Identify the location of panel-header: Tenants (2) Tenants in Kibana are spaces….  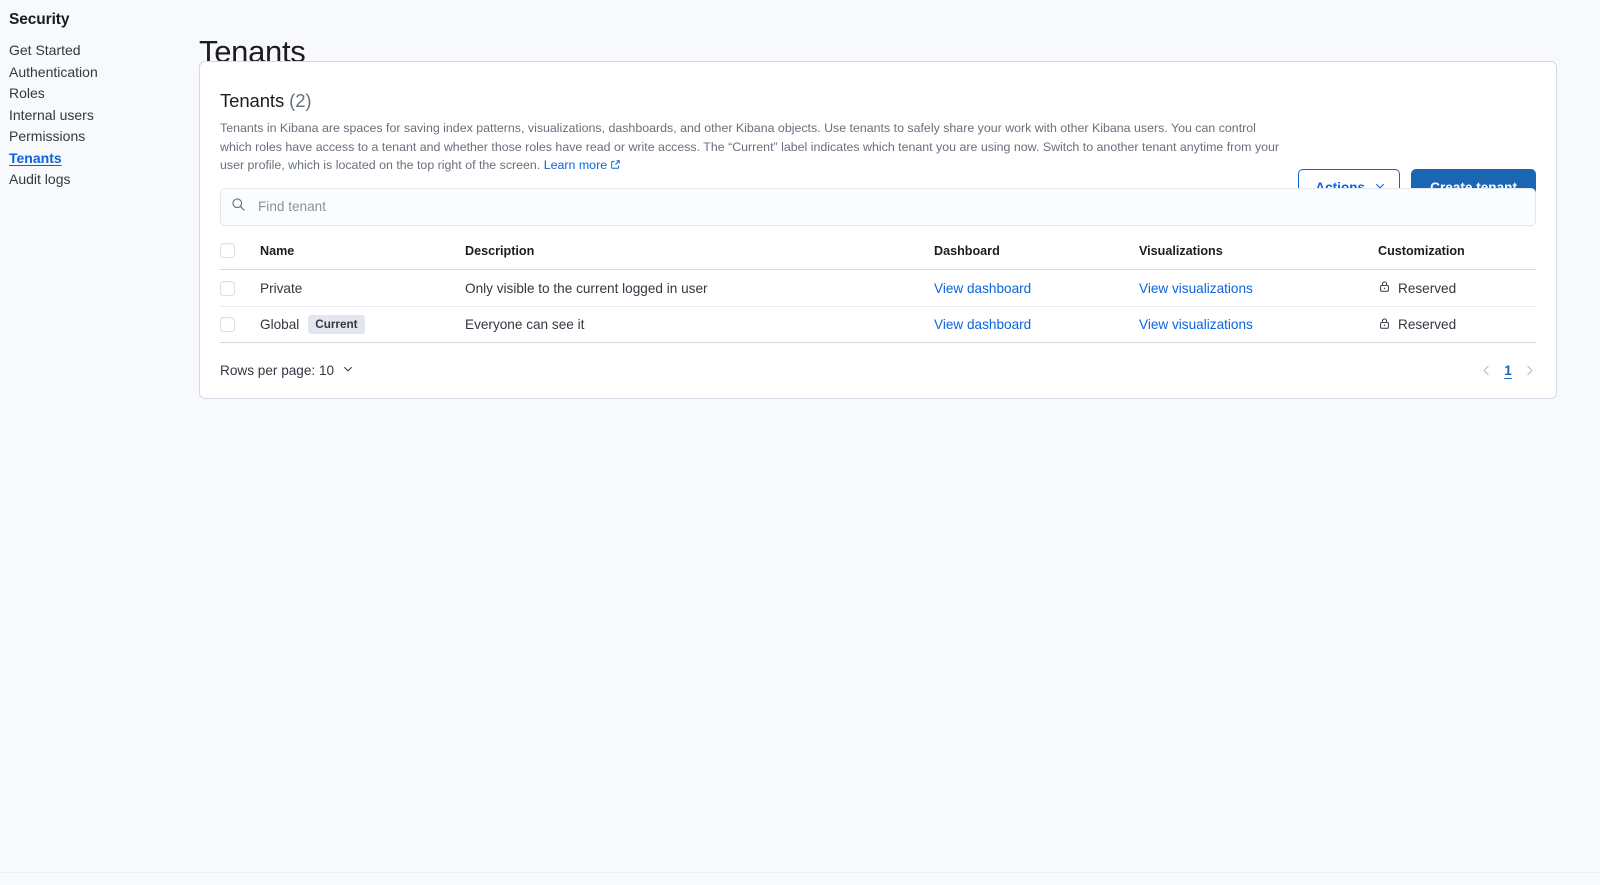
(878, 134).